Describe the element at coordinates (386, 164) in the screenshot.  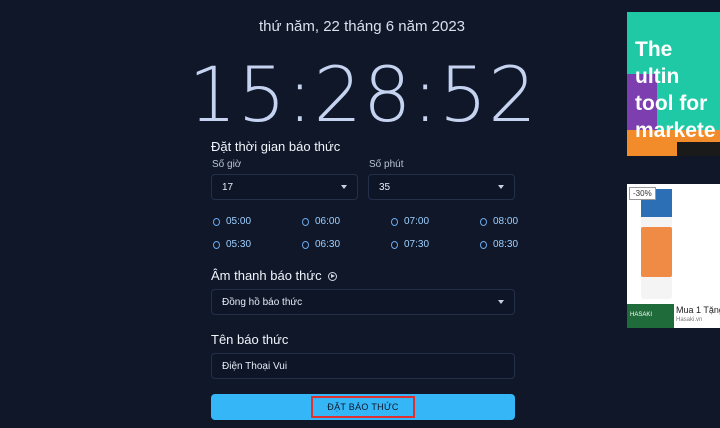
I see `minute-label: Số phút` at that location.